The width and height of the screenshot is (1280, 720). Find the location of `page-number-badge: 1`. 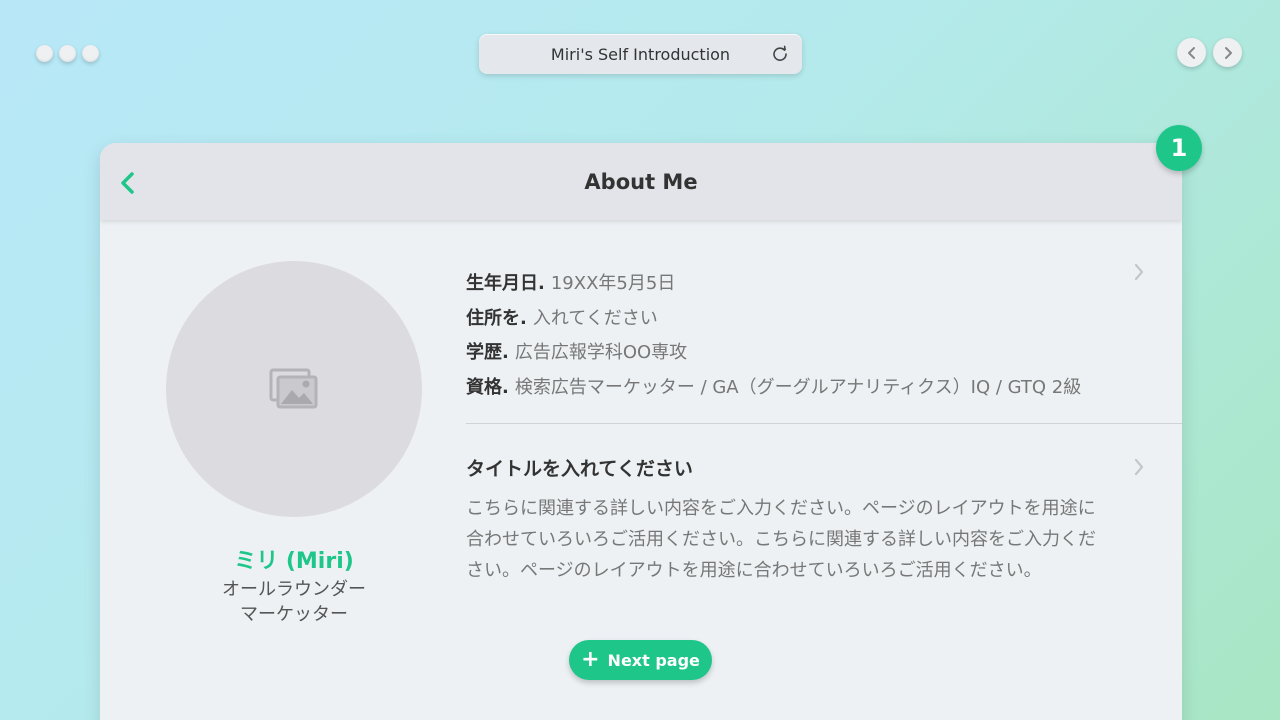

page-number-badge: 1 is located at coordinates (1179, 148).